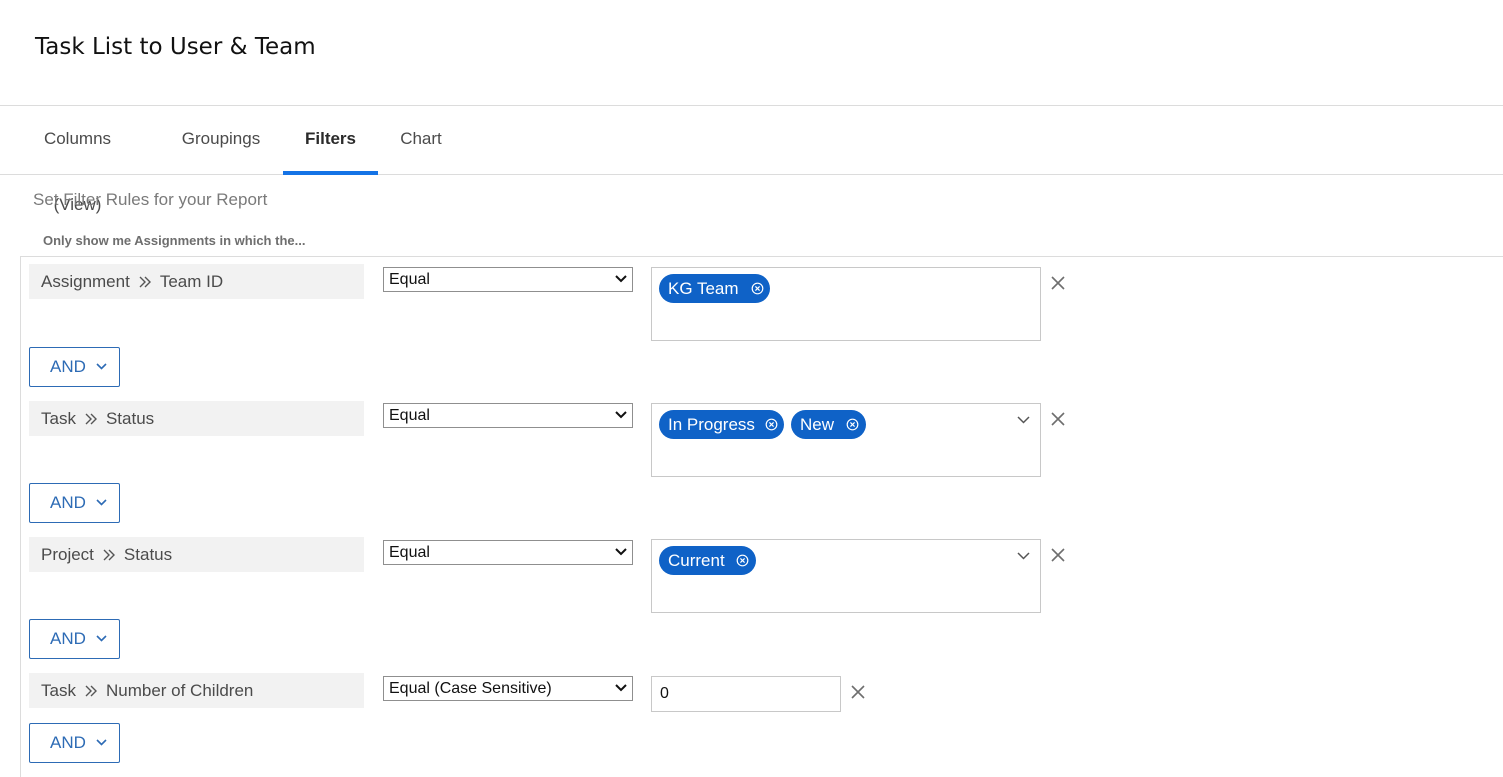 The width and height of the screenshot is (1503, 777). Describe the element at coordinates (150, 199) in the screenshot. I see `section-subtitle: Set Filter Rules for your Report` at that location.